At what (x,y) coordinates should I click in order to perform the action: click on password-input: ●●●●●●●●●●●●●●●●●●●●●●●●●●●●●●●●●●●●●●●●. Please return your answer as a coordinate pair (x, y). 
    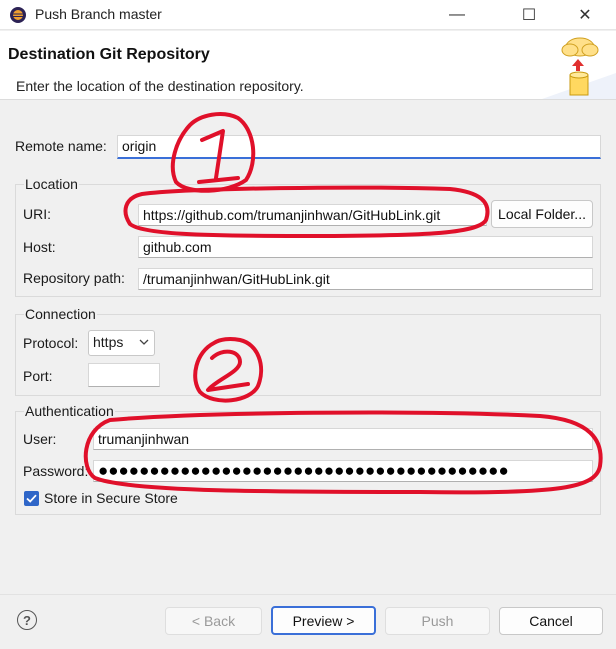
    Looking at the image, I should click on (343, 471).